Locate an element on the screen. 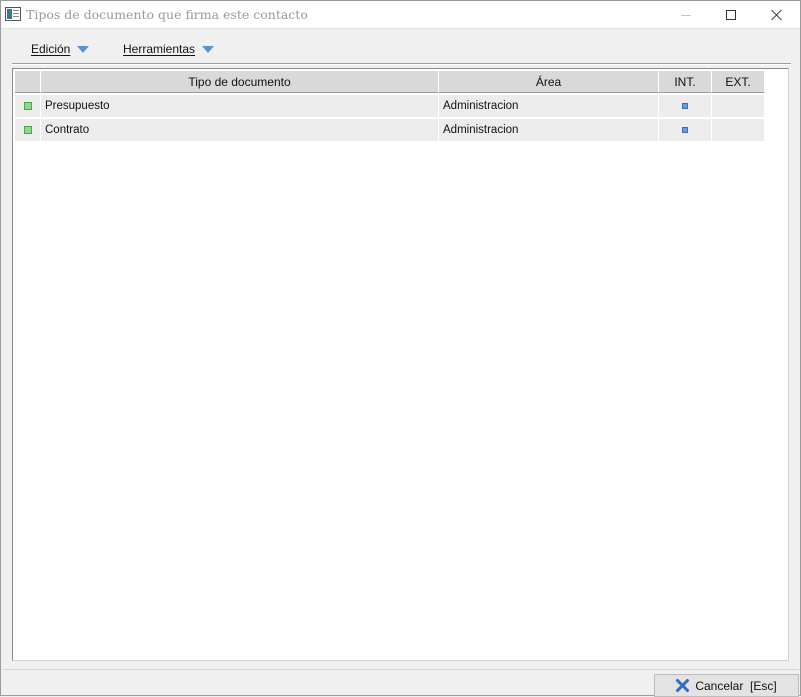  minimize-icon is located at coordinates (686, 15).